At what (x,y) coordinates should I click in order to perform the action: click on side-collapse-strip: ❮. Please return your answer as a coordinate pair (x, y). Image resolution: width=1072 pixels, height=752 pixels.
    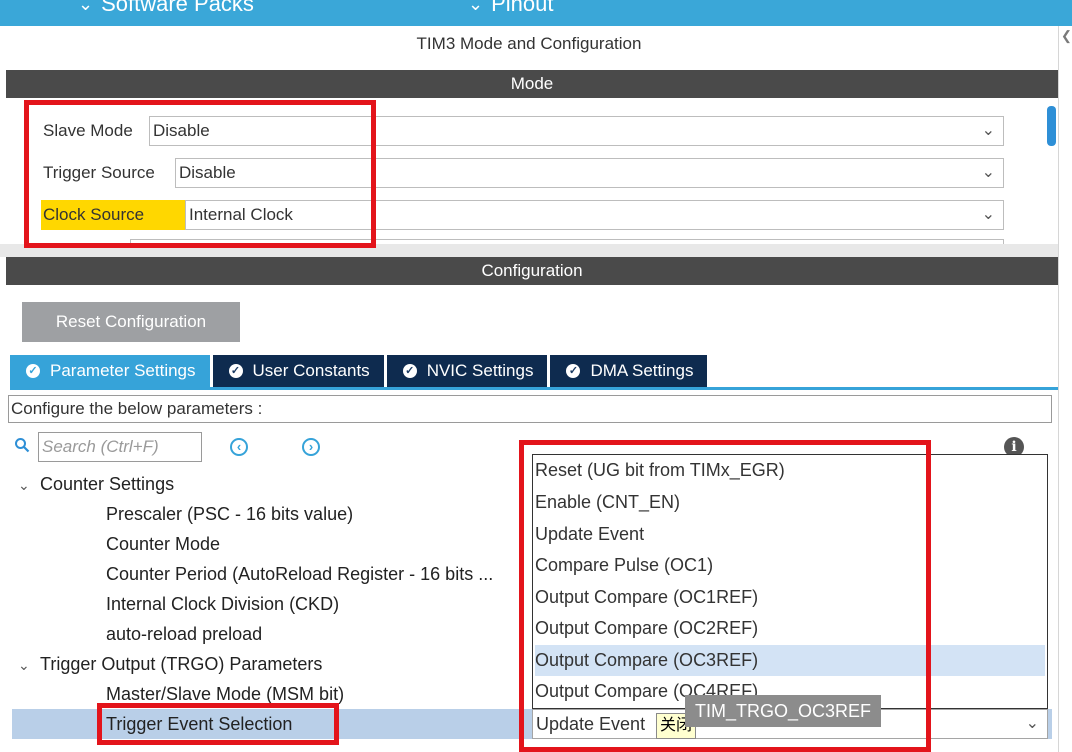
    Looking at the image, I should click on (1065, 389).